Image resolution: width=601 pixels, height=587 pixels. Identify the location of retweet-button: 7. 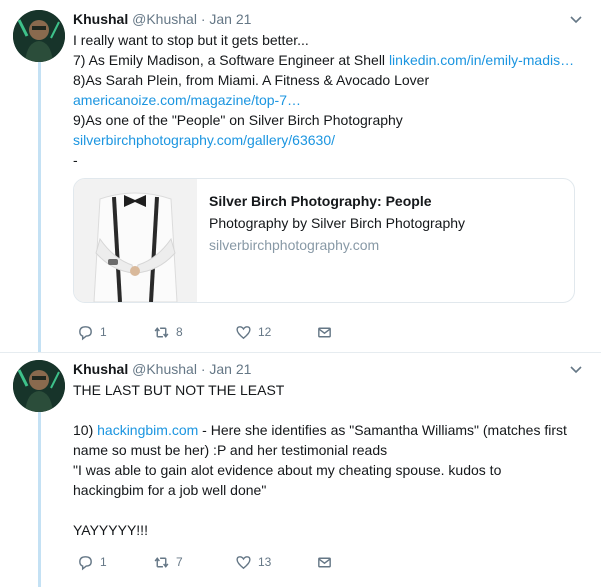
(168, 562).